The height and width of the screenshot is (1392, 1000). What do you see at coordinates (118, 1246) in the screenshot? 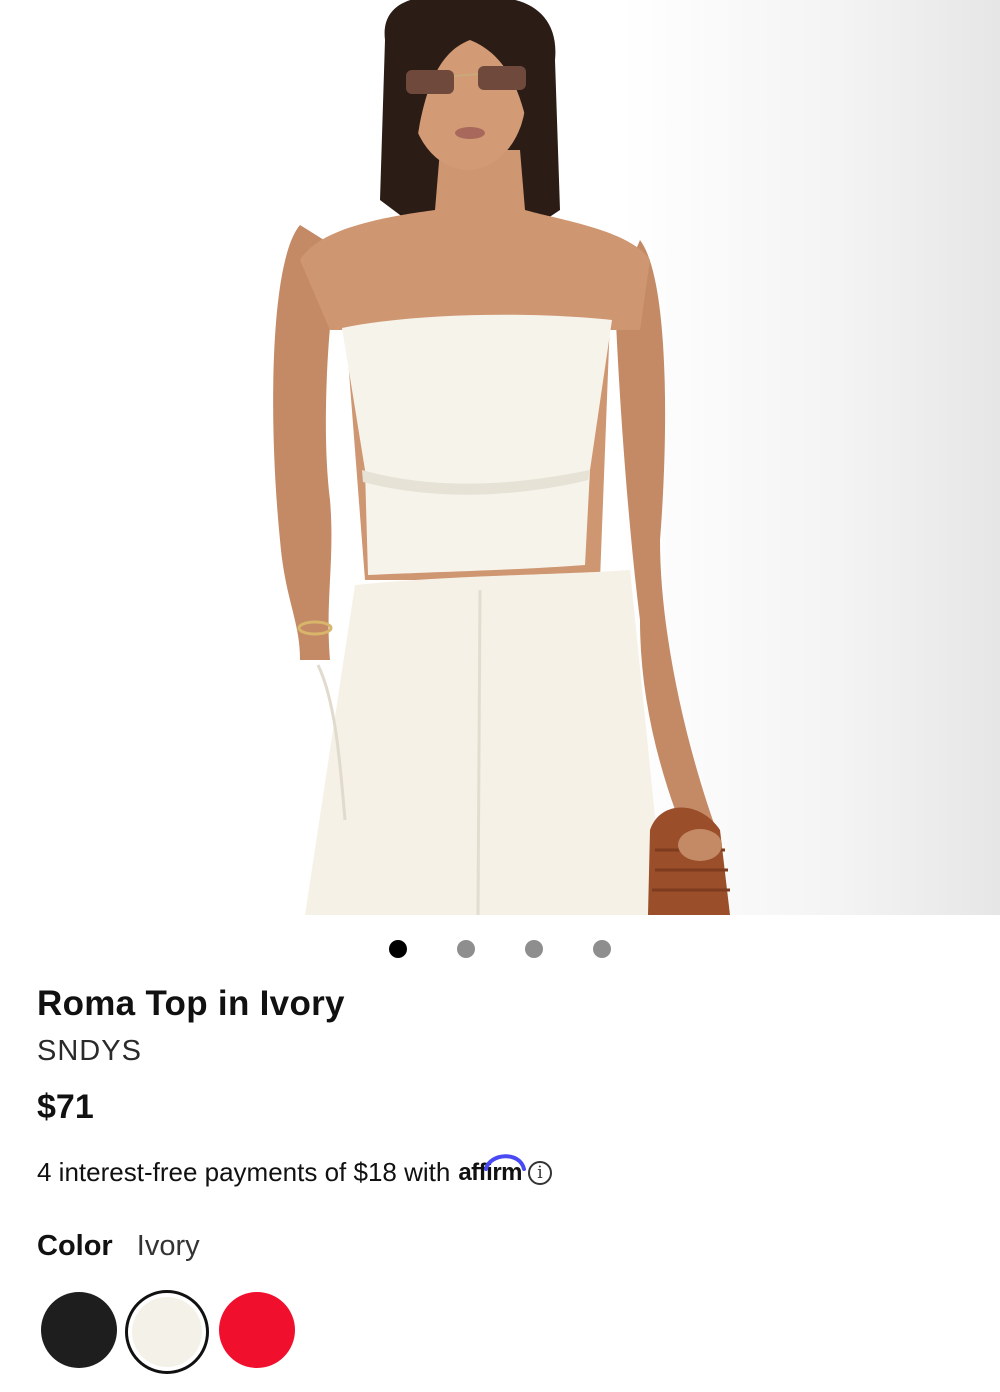
I see `color-selector-label: Color Ivory` at bounding box center [118, 1246].